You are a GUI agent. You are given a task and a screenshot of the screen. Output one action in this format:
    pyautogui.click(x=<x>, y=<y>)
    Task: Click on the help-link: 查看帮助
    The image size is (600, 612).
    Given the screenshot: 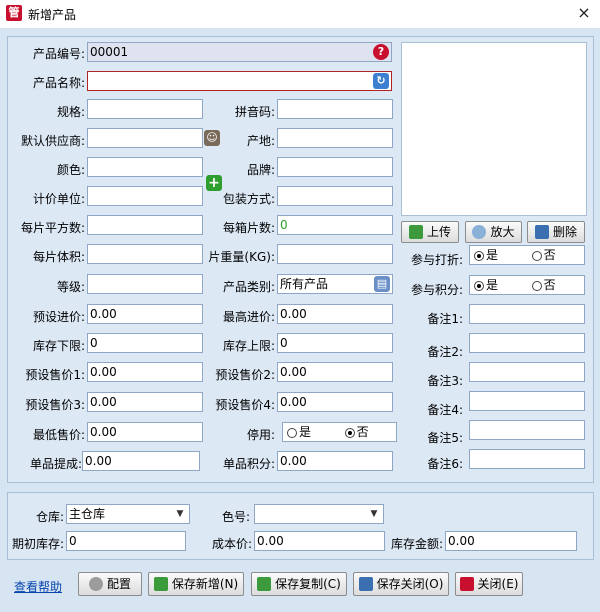 What is the action you would take?
    pyautogui.click(x=38, y=586)
    